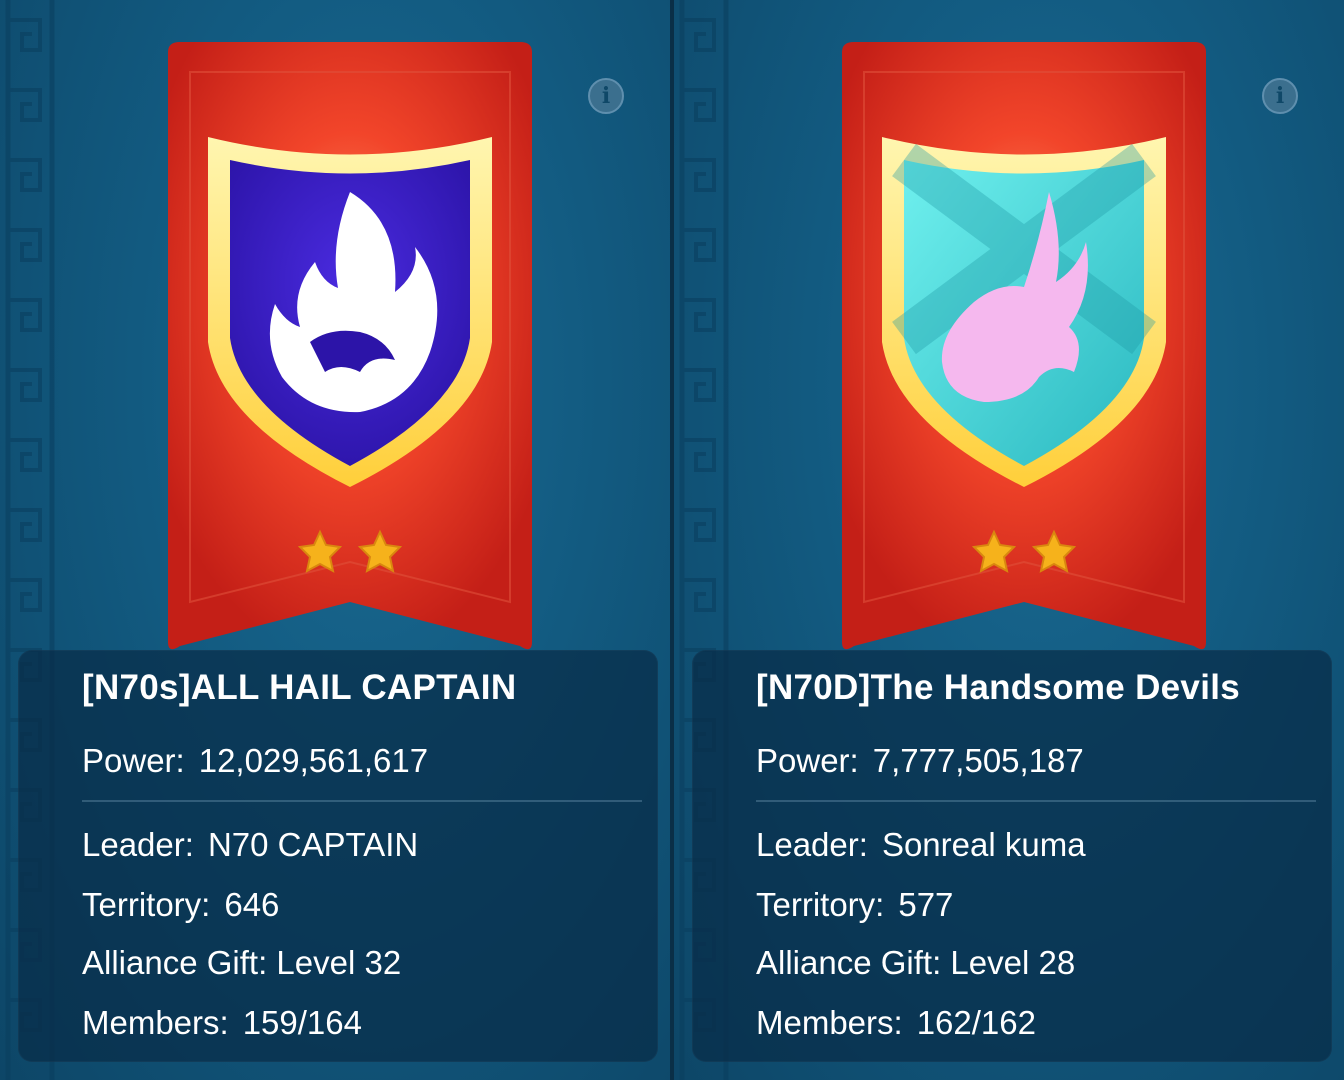 This screenshot has height=1080, width=1344. I want to click on leader-row: Leader: N70 CAPTAIN, so click(250, 845).